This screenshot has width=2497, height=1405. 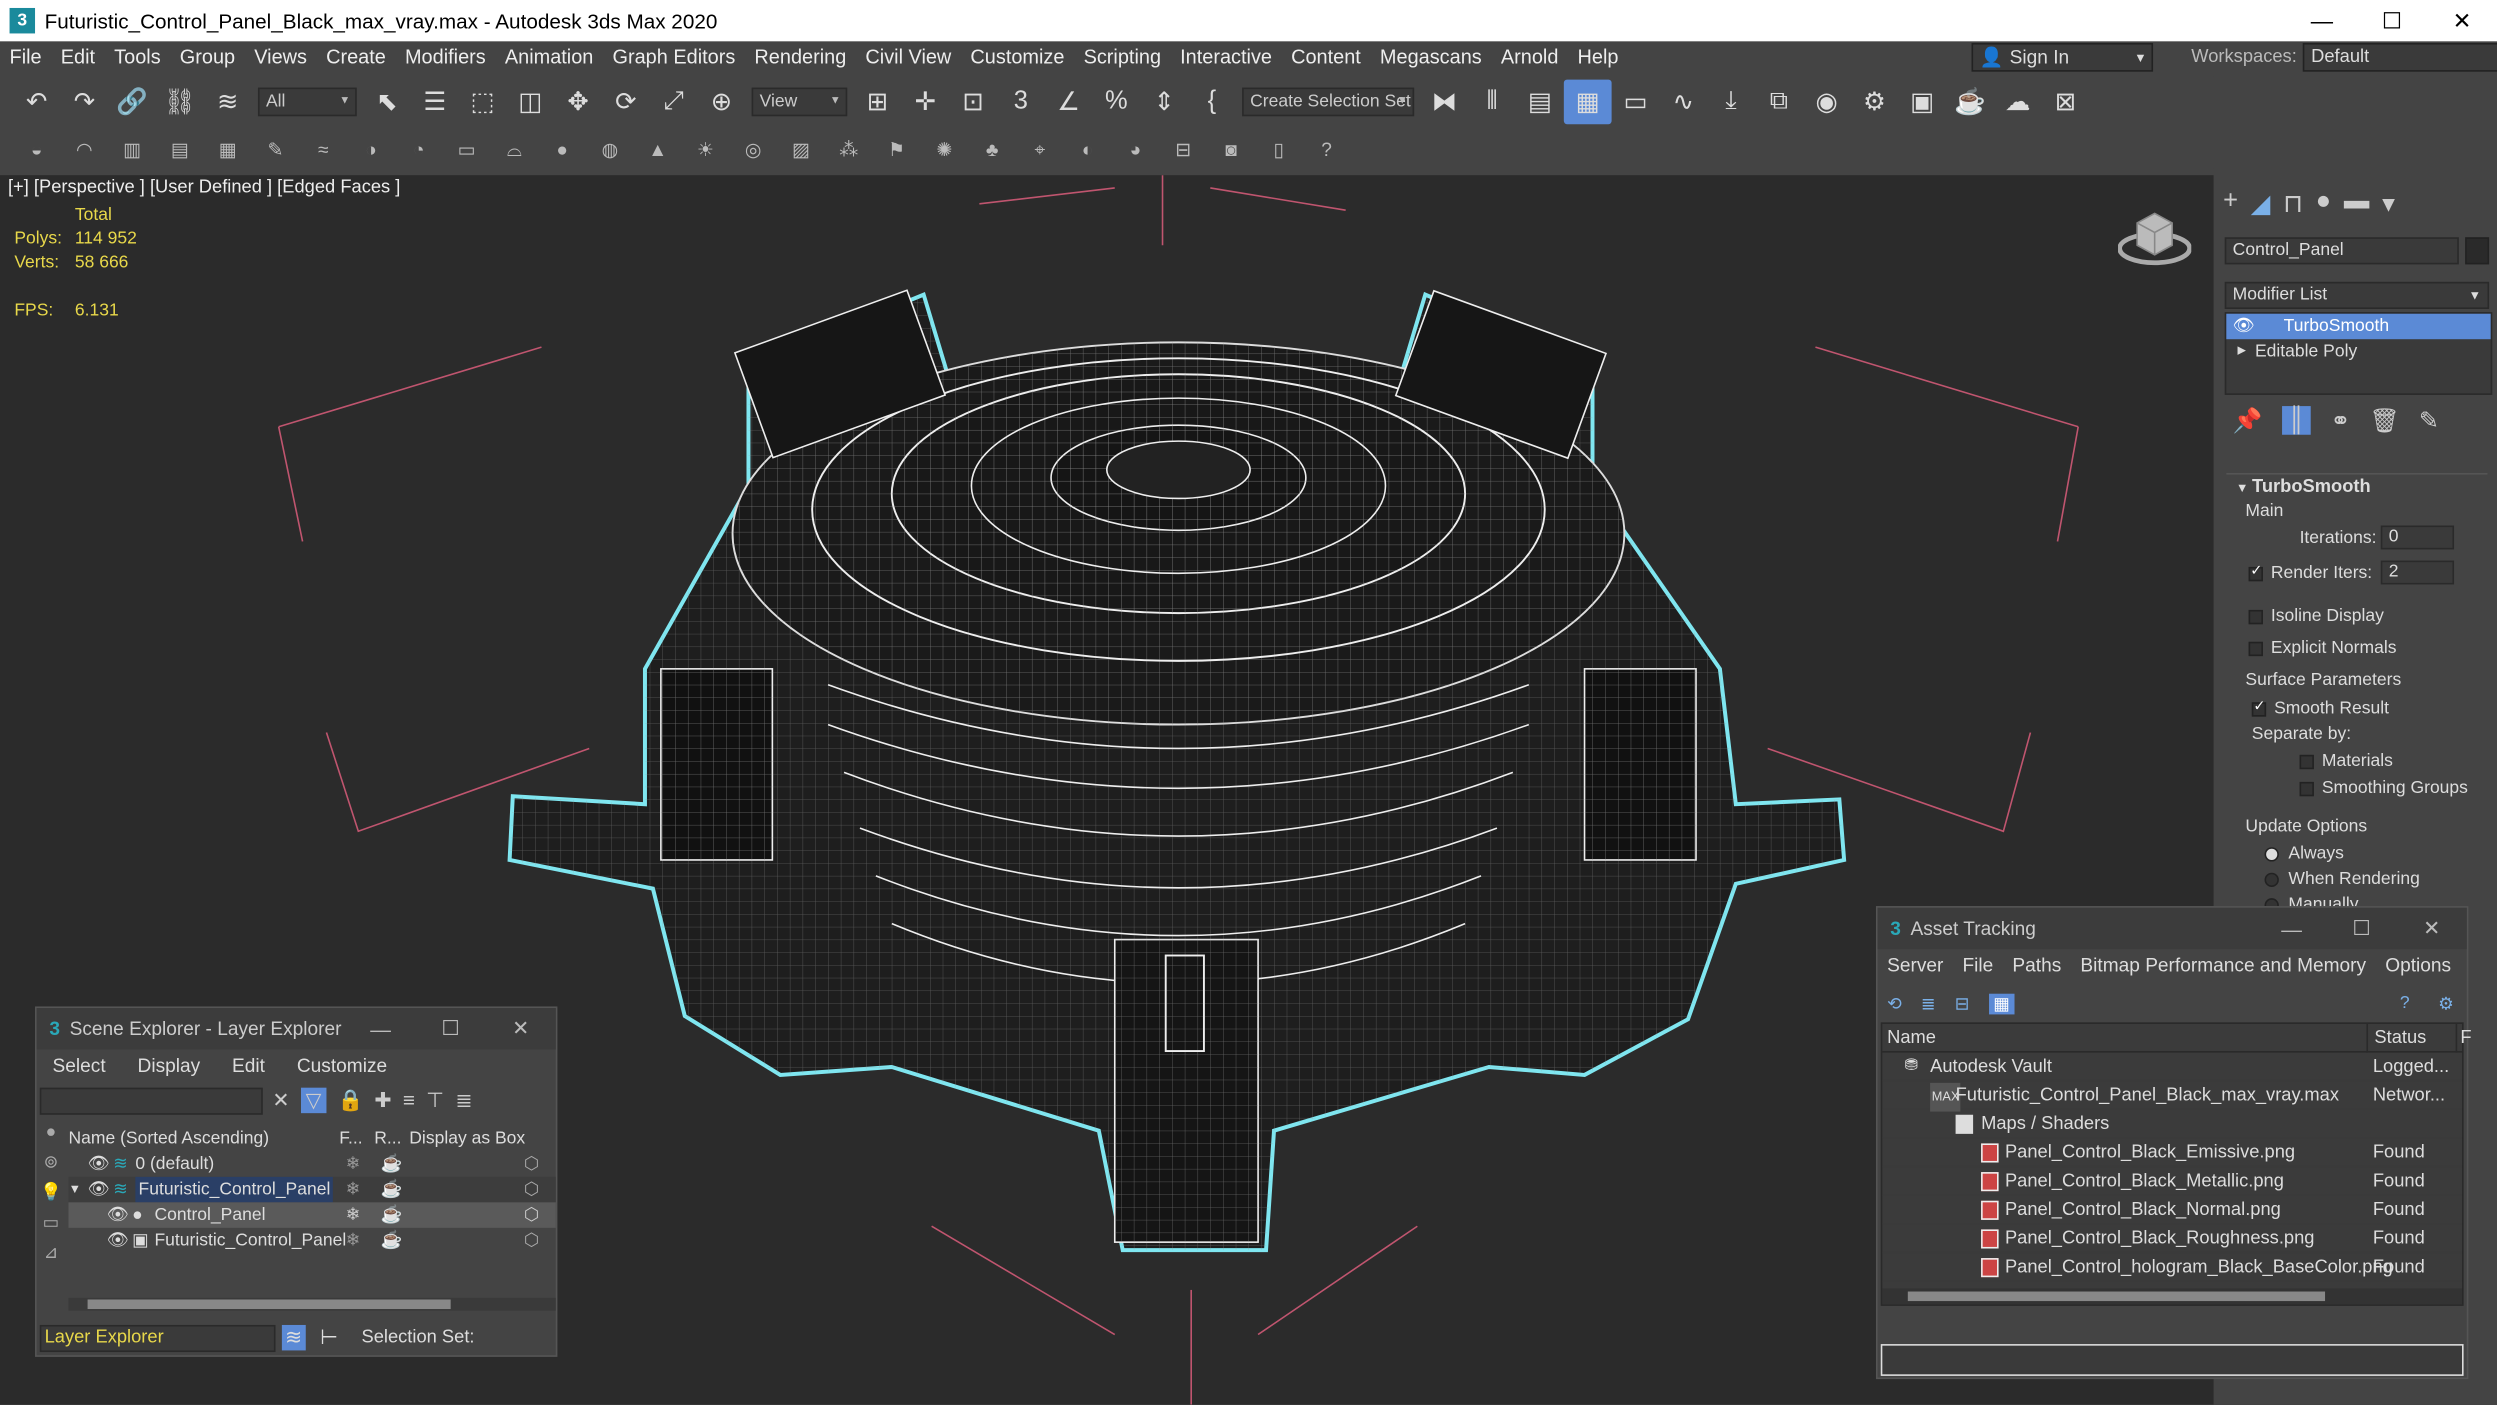 I want to click on modify-tab-icon: ◢, so click(x=2261, y=204).